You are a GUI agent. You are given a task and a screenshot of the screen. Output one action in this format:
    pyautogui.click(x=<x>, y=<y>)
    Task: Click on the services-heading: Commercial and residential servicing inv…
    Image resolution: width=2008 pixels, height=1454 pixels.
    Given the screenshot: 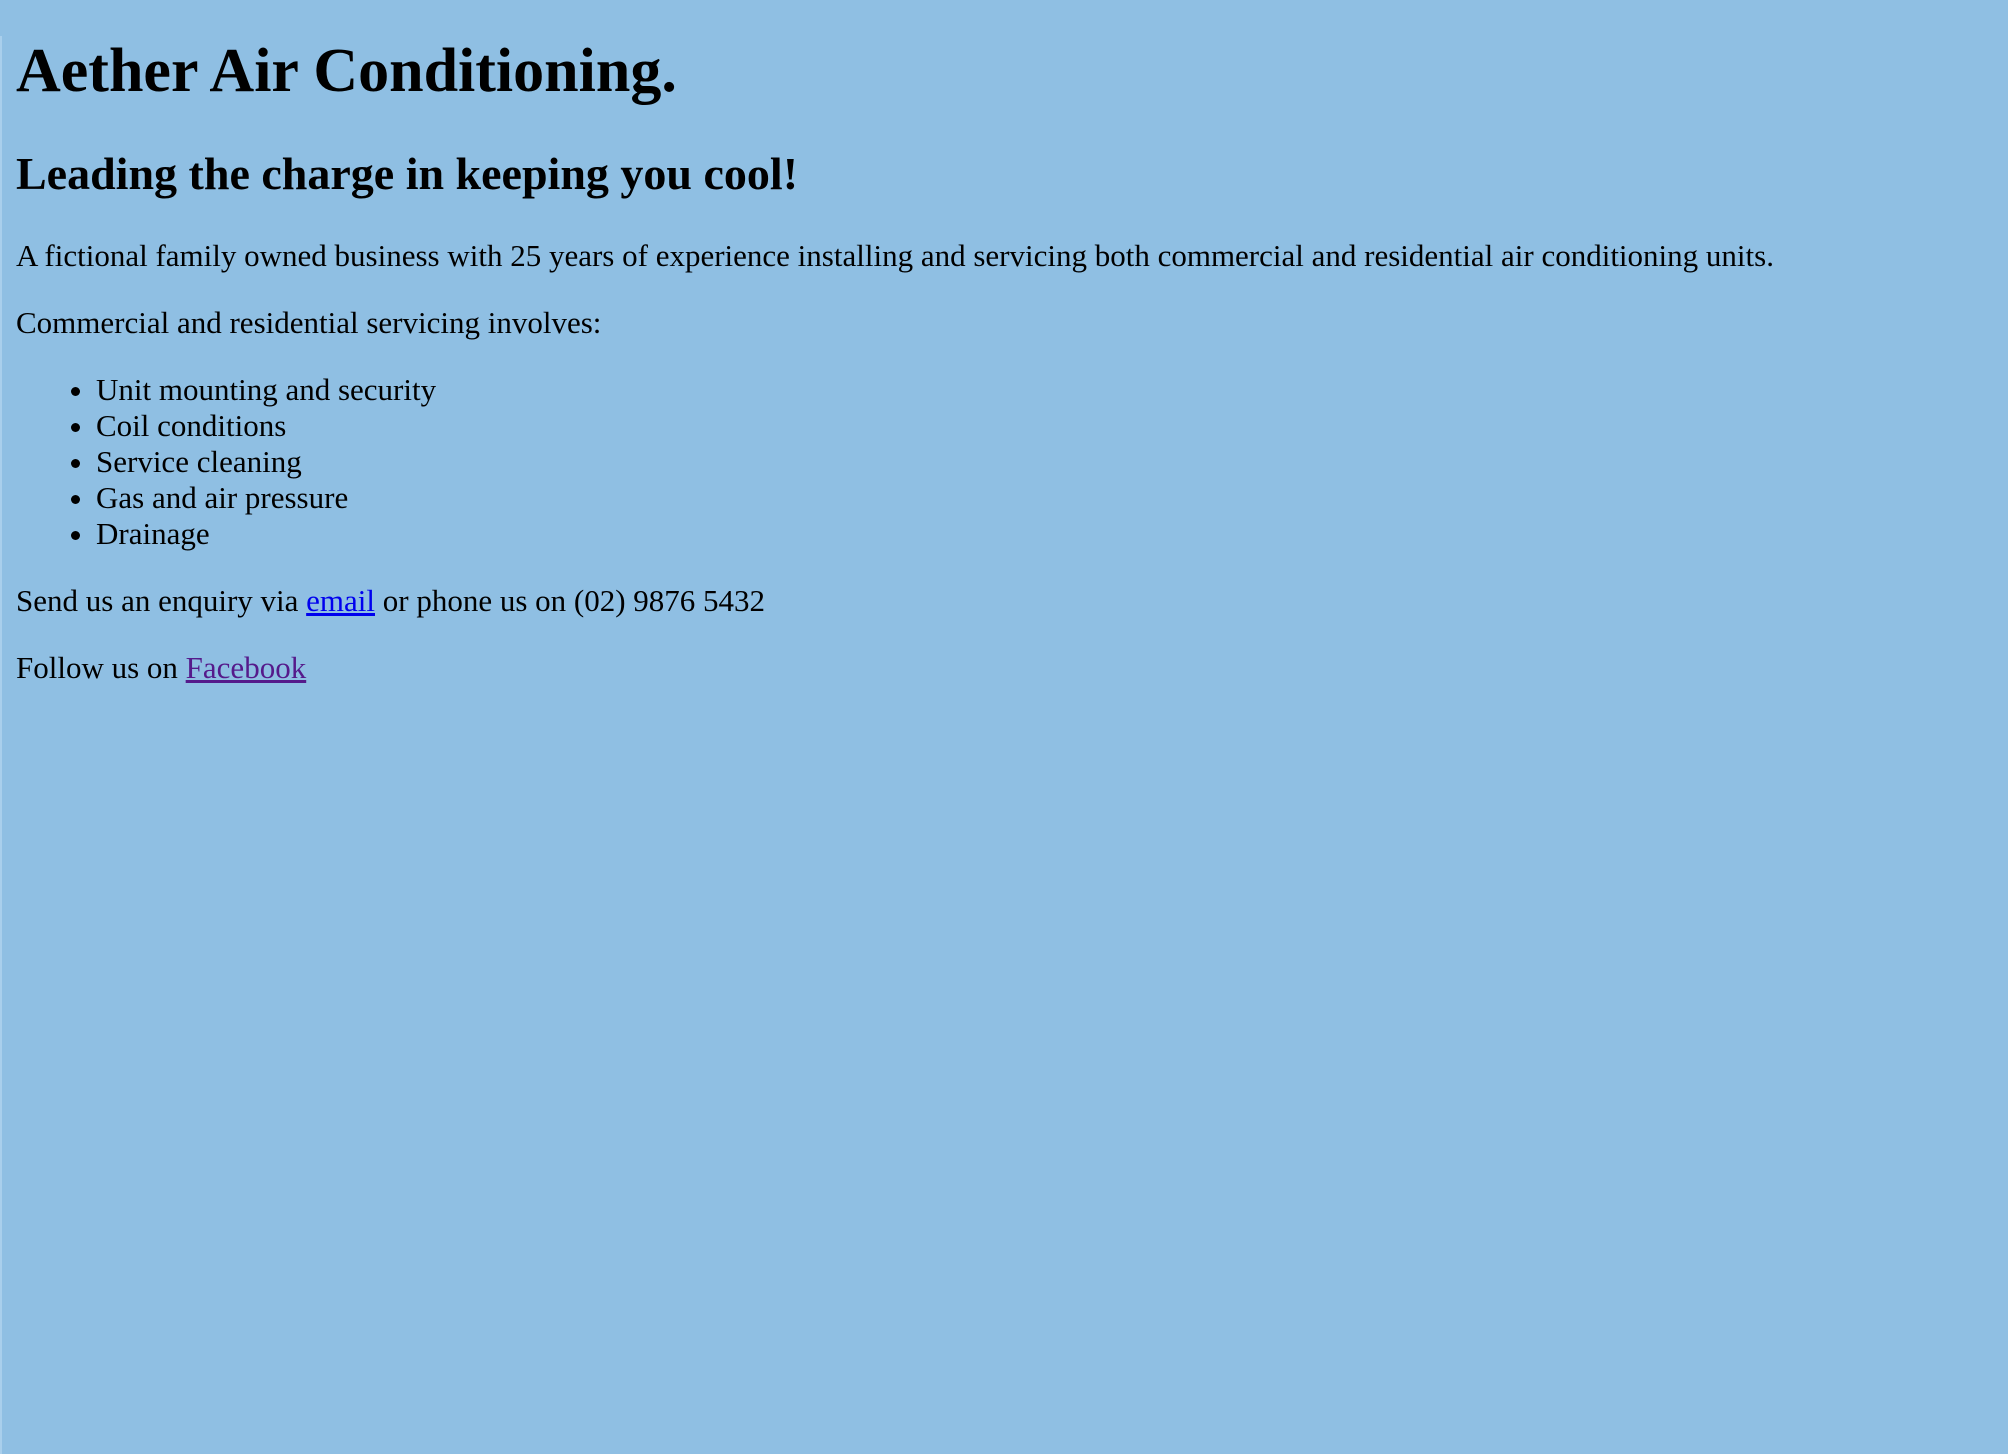 What is the action you would take?
    pyautogui.click(x=309, y=322)
    